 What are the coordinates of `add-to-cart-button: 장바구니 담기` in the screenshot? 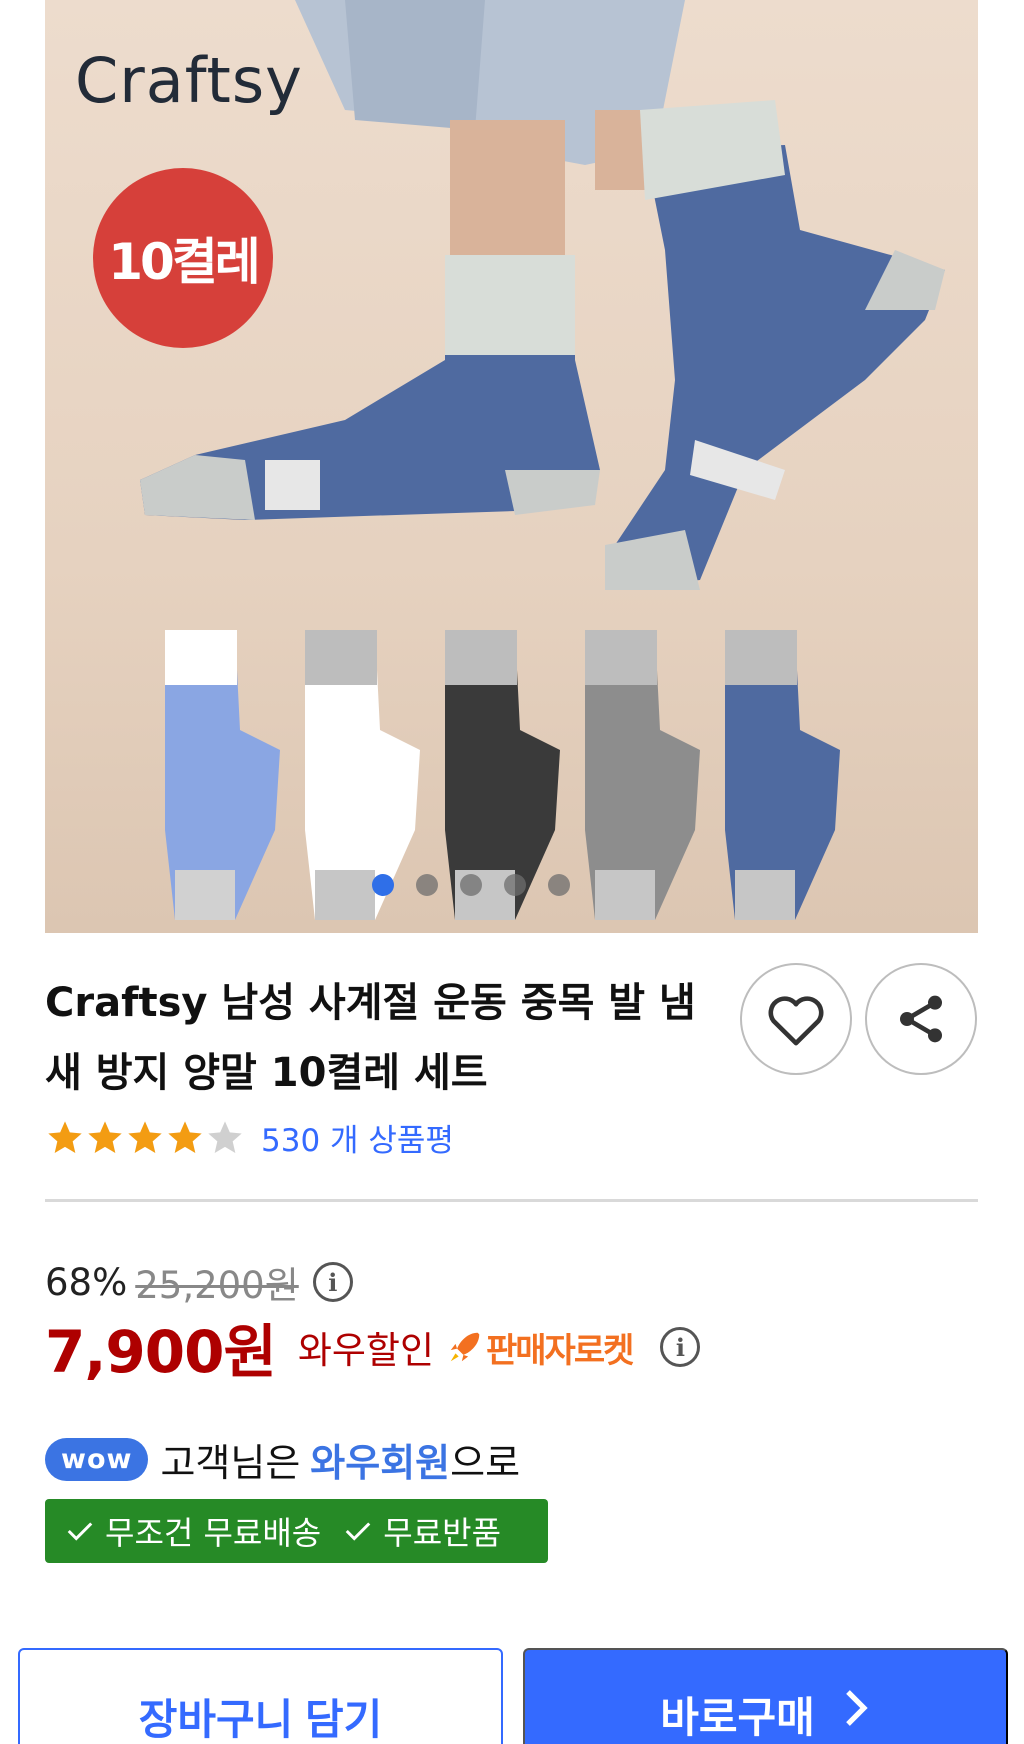 It's located at (260, 1696).